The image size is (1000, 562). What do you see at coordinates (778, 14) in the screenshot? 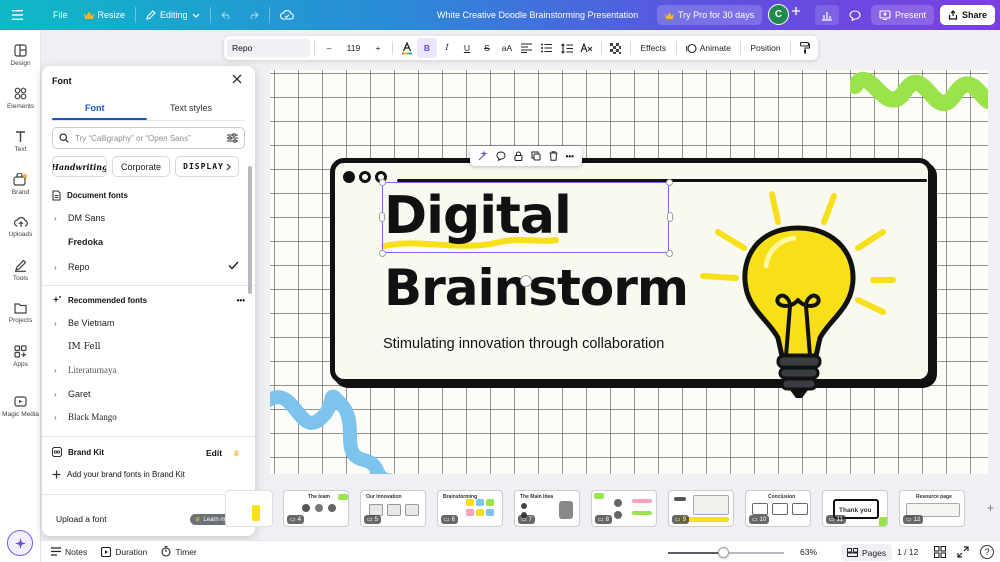
I see `user-avatar: C` at bounding box center [778, 14].